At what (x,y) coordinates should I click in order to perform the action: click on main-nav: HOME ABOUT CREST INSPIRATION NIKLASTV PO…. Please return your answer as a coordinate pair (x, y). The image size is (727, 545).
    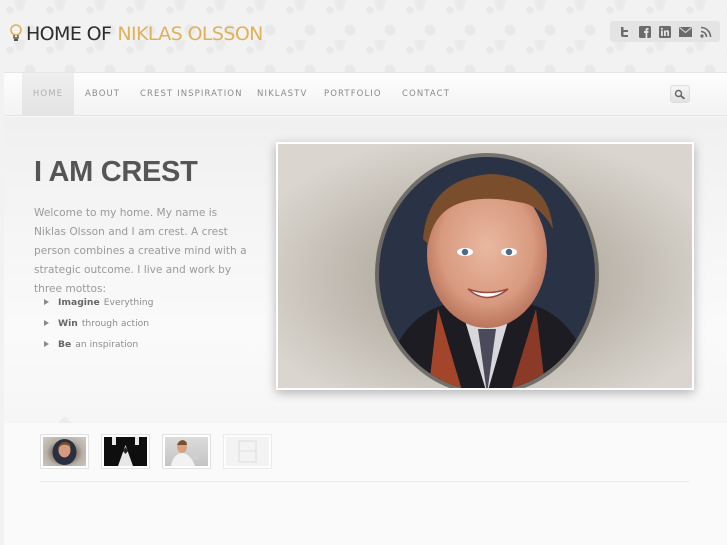
    Looking at the image, I should click on (365, 94).